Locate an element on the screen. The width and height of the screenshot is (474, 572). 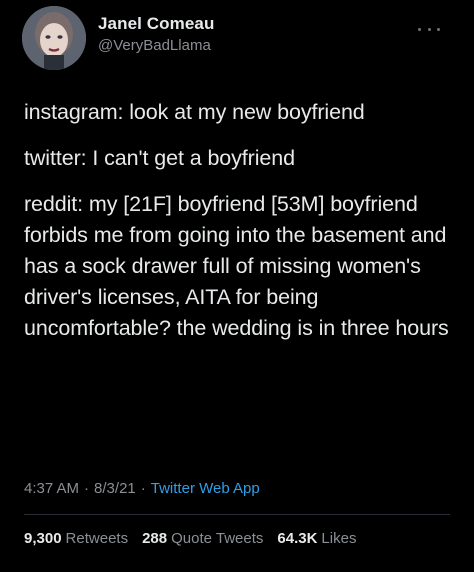
profile-photo-icon is located at coordinates (54, 38).